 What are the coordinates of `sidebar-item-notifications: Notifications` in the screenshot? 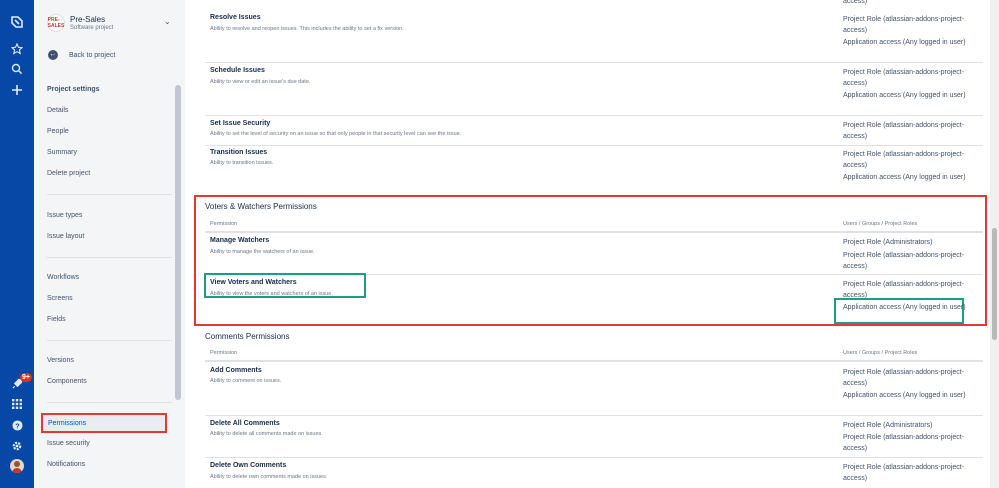 It's located at (66, 464).